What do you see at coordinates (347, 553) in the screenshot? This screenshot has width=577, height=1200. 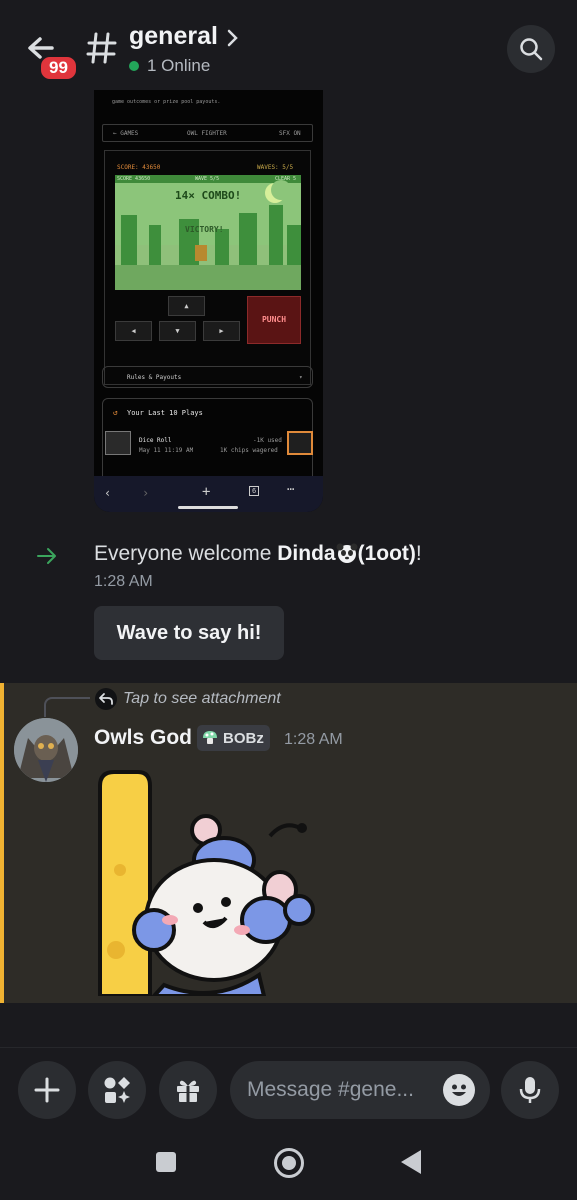 I see `panda-emoji-icon` at bounding box center [347, 553].